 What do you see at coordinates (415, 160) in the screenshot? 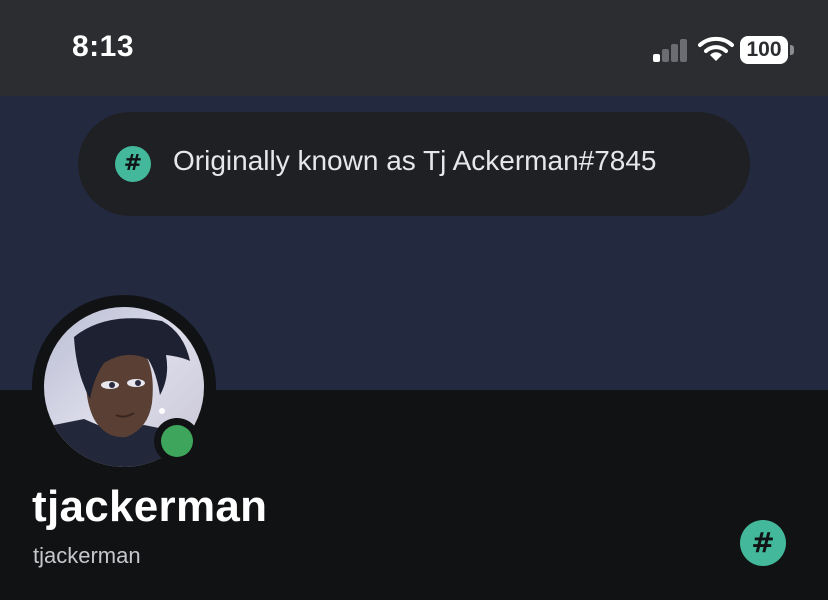
I see `original-username-text: Originally known as Tj Ackerman#7845` at bounding box center [415, 160].